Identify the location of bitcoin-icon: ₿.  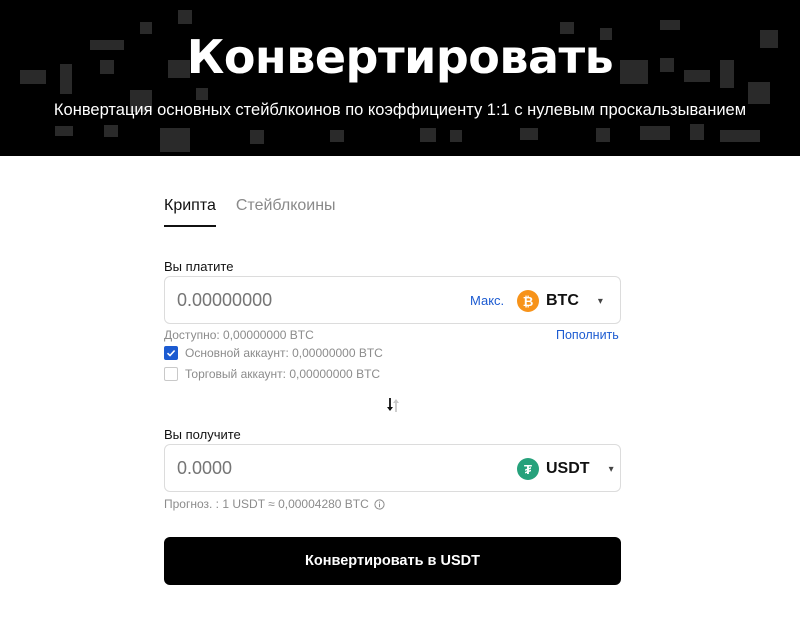
(528, 301).